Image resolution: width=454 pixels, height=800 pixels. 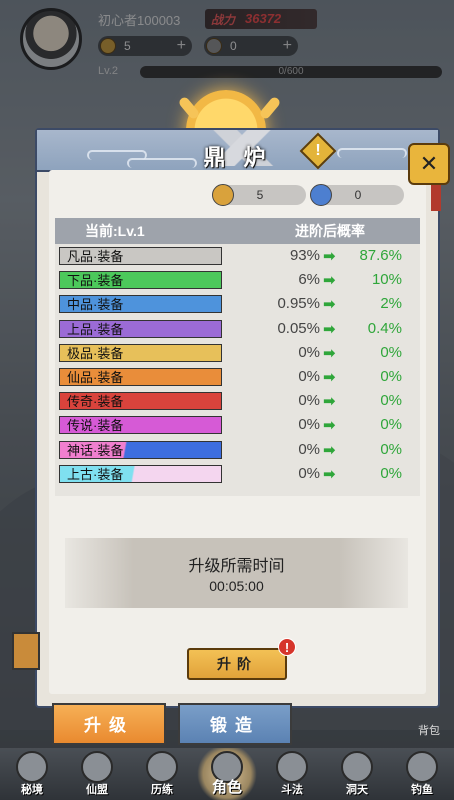 I want to click on upgrade-time-value: 00:05:00, so click(x=236, y=586).